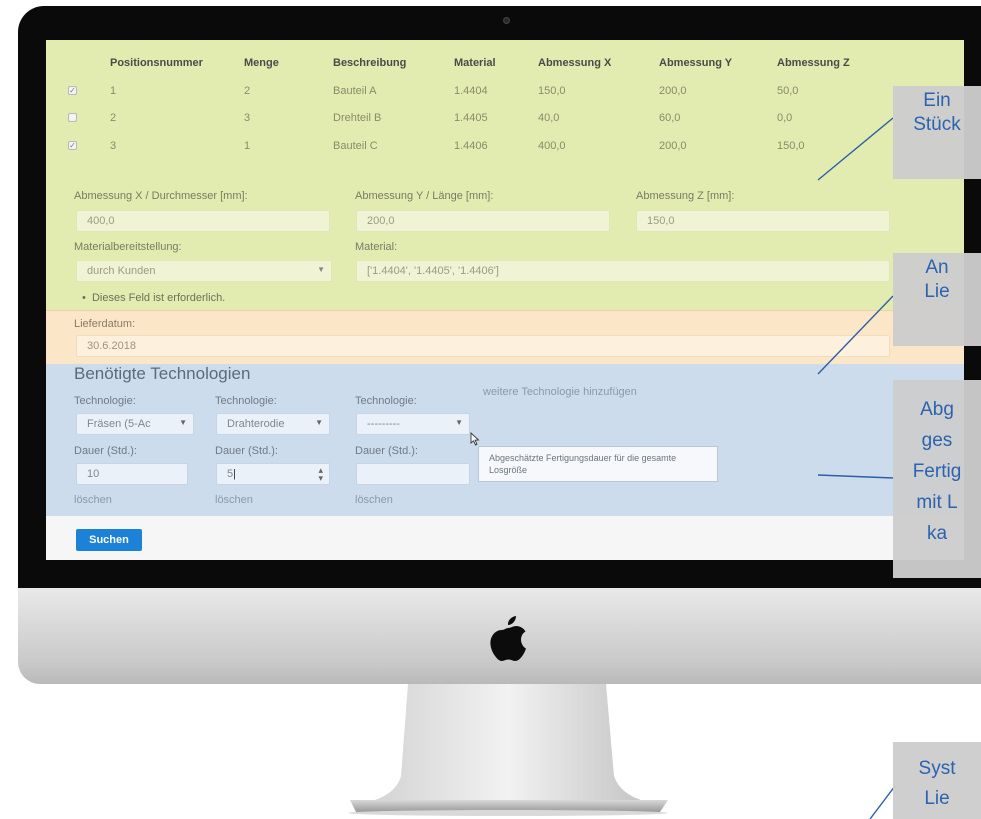 The width and height of the screenshot is (981, 819). What do you see at coordinates (560, 392) in the screenshot?
I see `add-technology-link: weitere Technologie hinzufügen` at bounding box center [560, 392].